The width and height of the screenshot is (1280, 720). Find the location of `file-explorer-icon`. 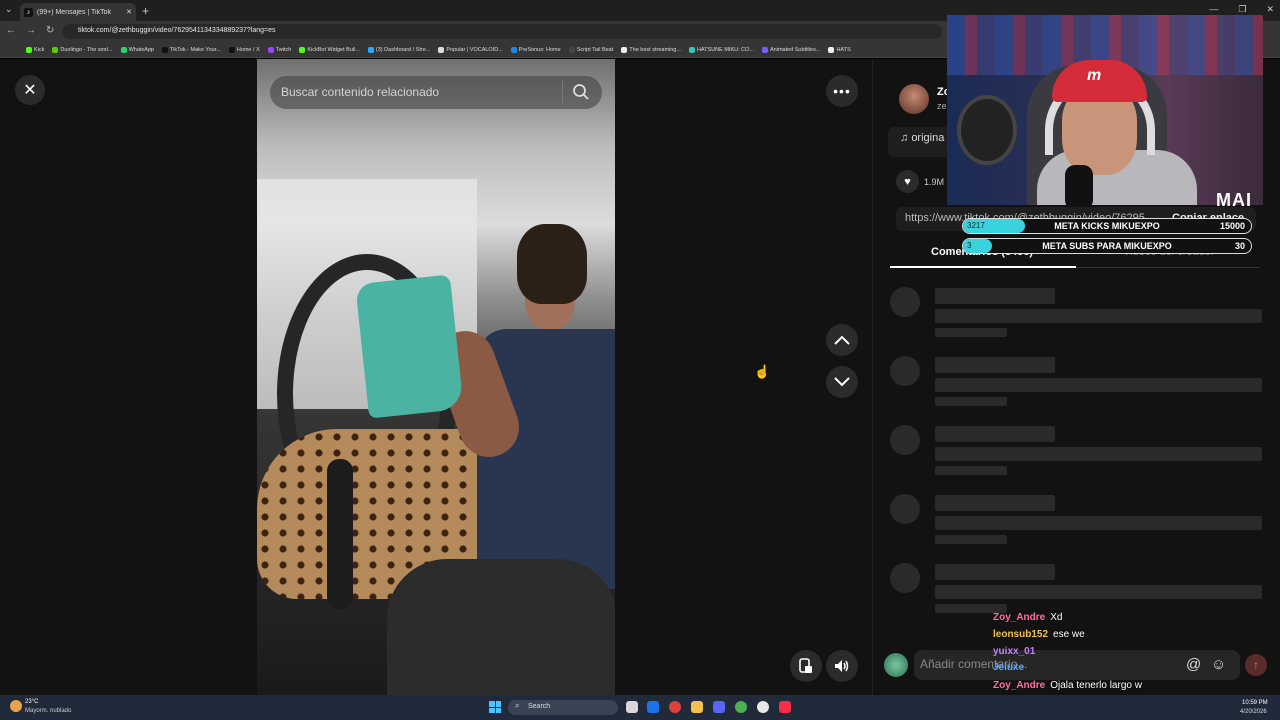

file-explorer-icon is located at coordinates (697, 707).